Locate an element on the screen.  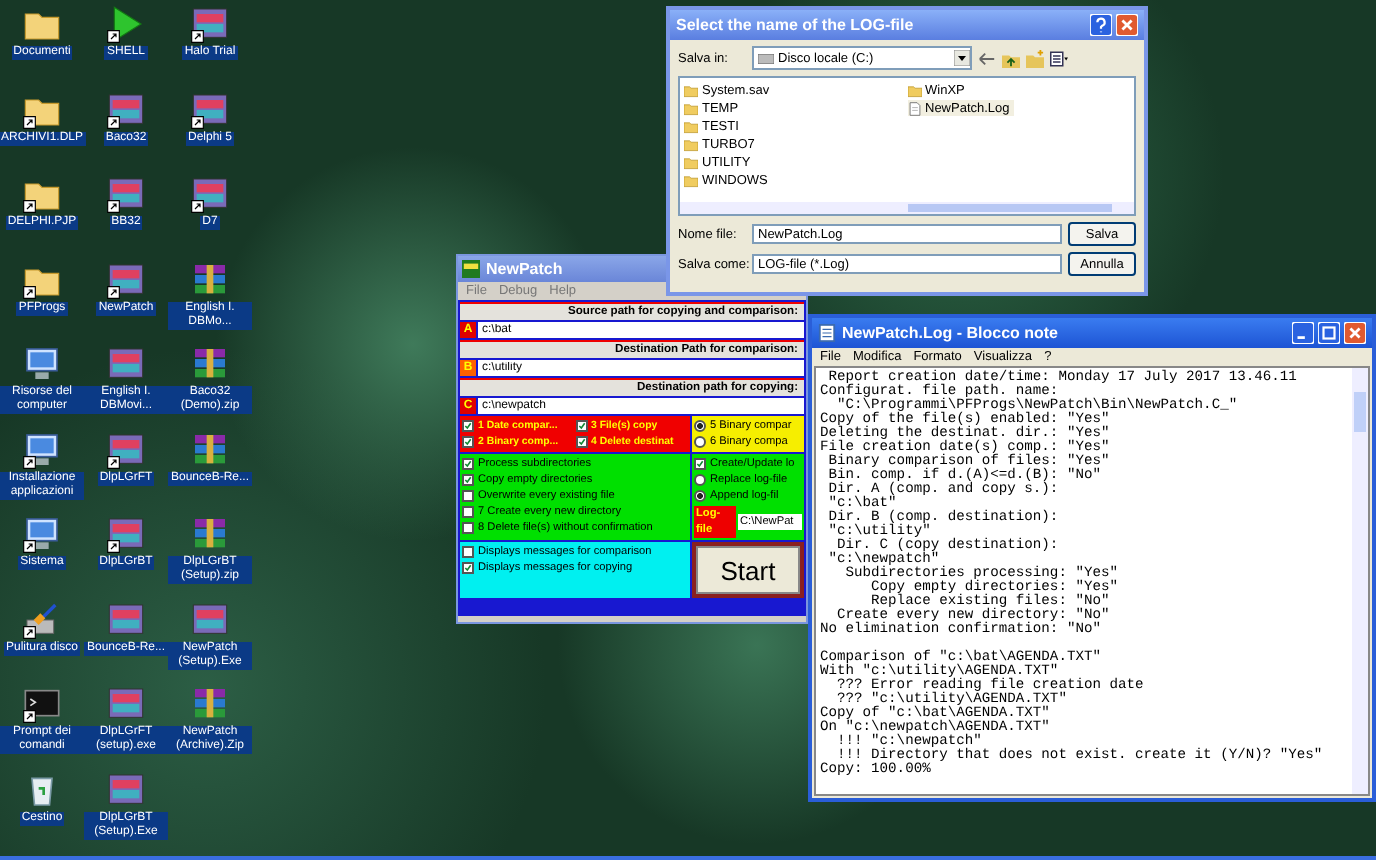
drive-icon is located at coordinates (766, 58).